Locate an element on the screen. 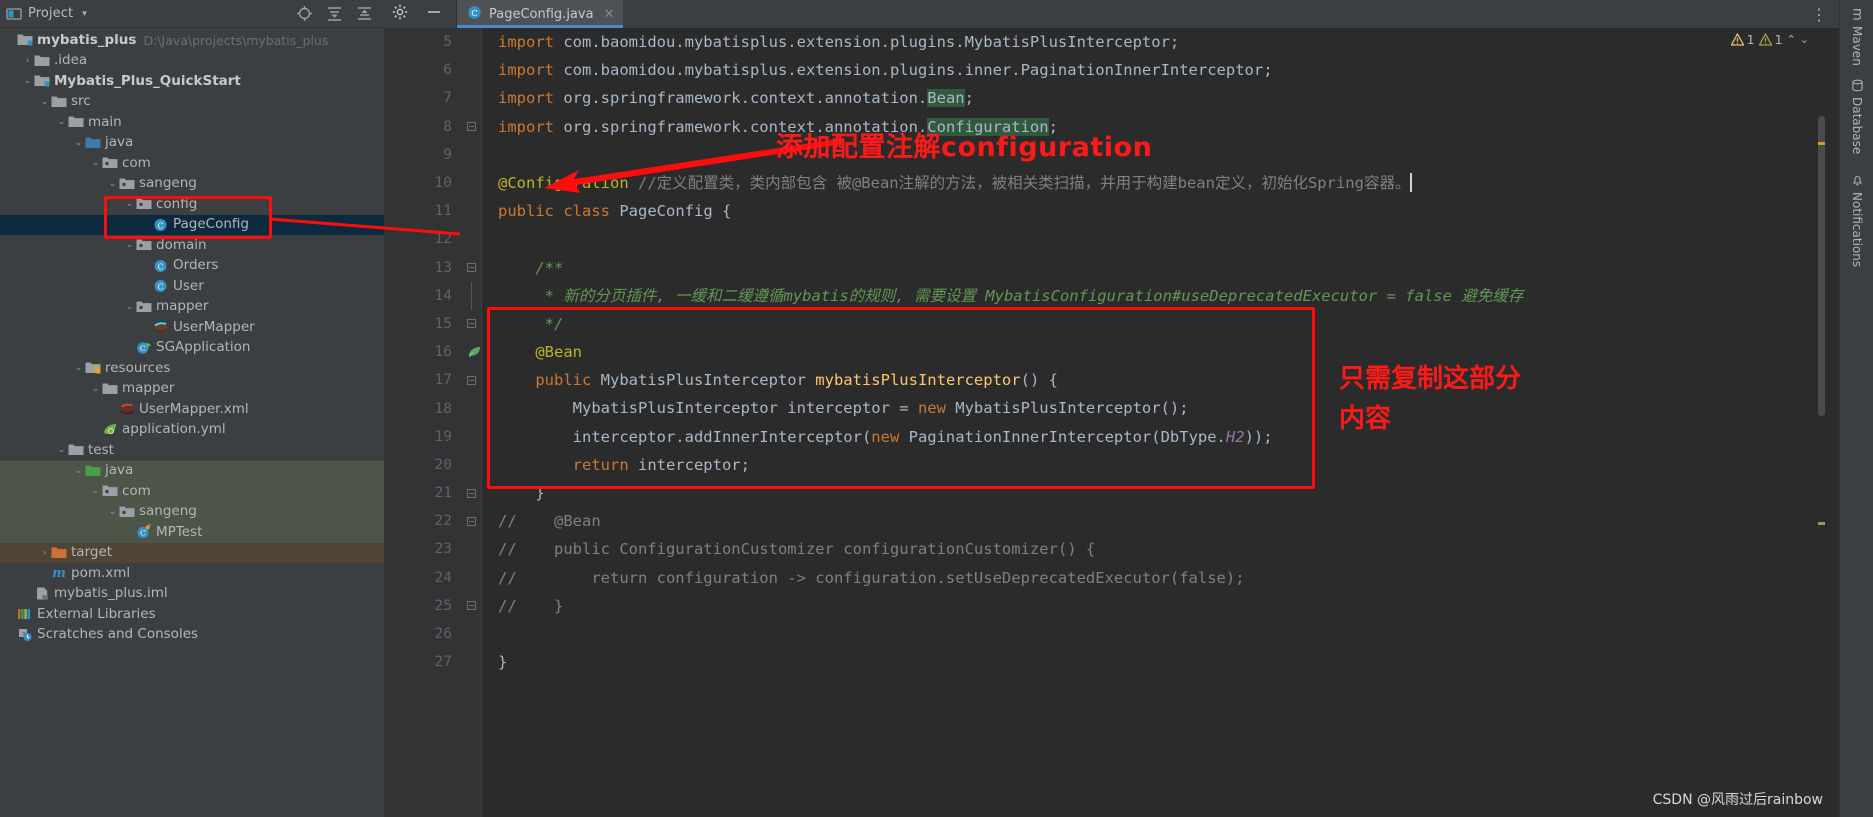 This screenshot has width=1873, height=817. tool-button-database: Database is located at coordinates (1856, 114).